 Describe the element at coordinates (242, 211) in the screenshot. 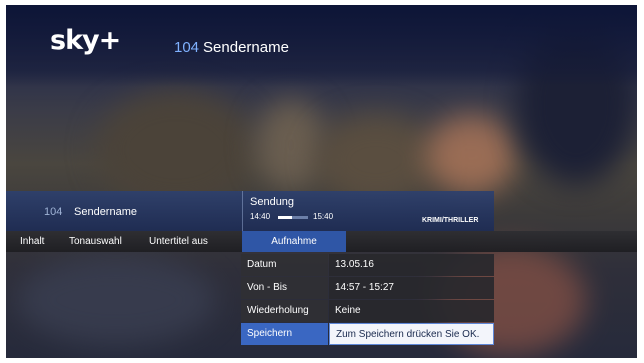

I see `info-bar-divider` at that location.